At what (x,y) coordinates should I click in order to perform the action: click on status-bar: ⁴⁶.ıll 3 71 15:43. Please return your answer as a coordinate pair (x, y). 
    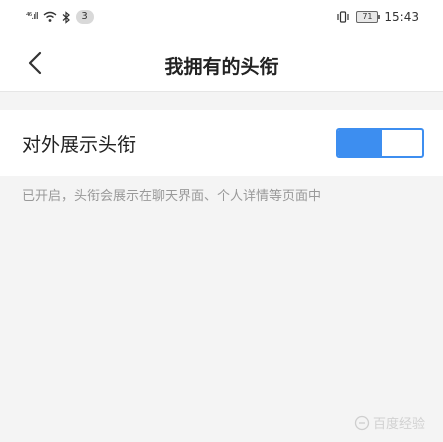
    Looking at the image, I should click on (221, 18).